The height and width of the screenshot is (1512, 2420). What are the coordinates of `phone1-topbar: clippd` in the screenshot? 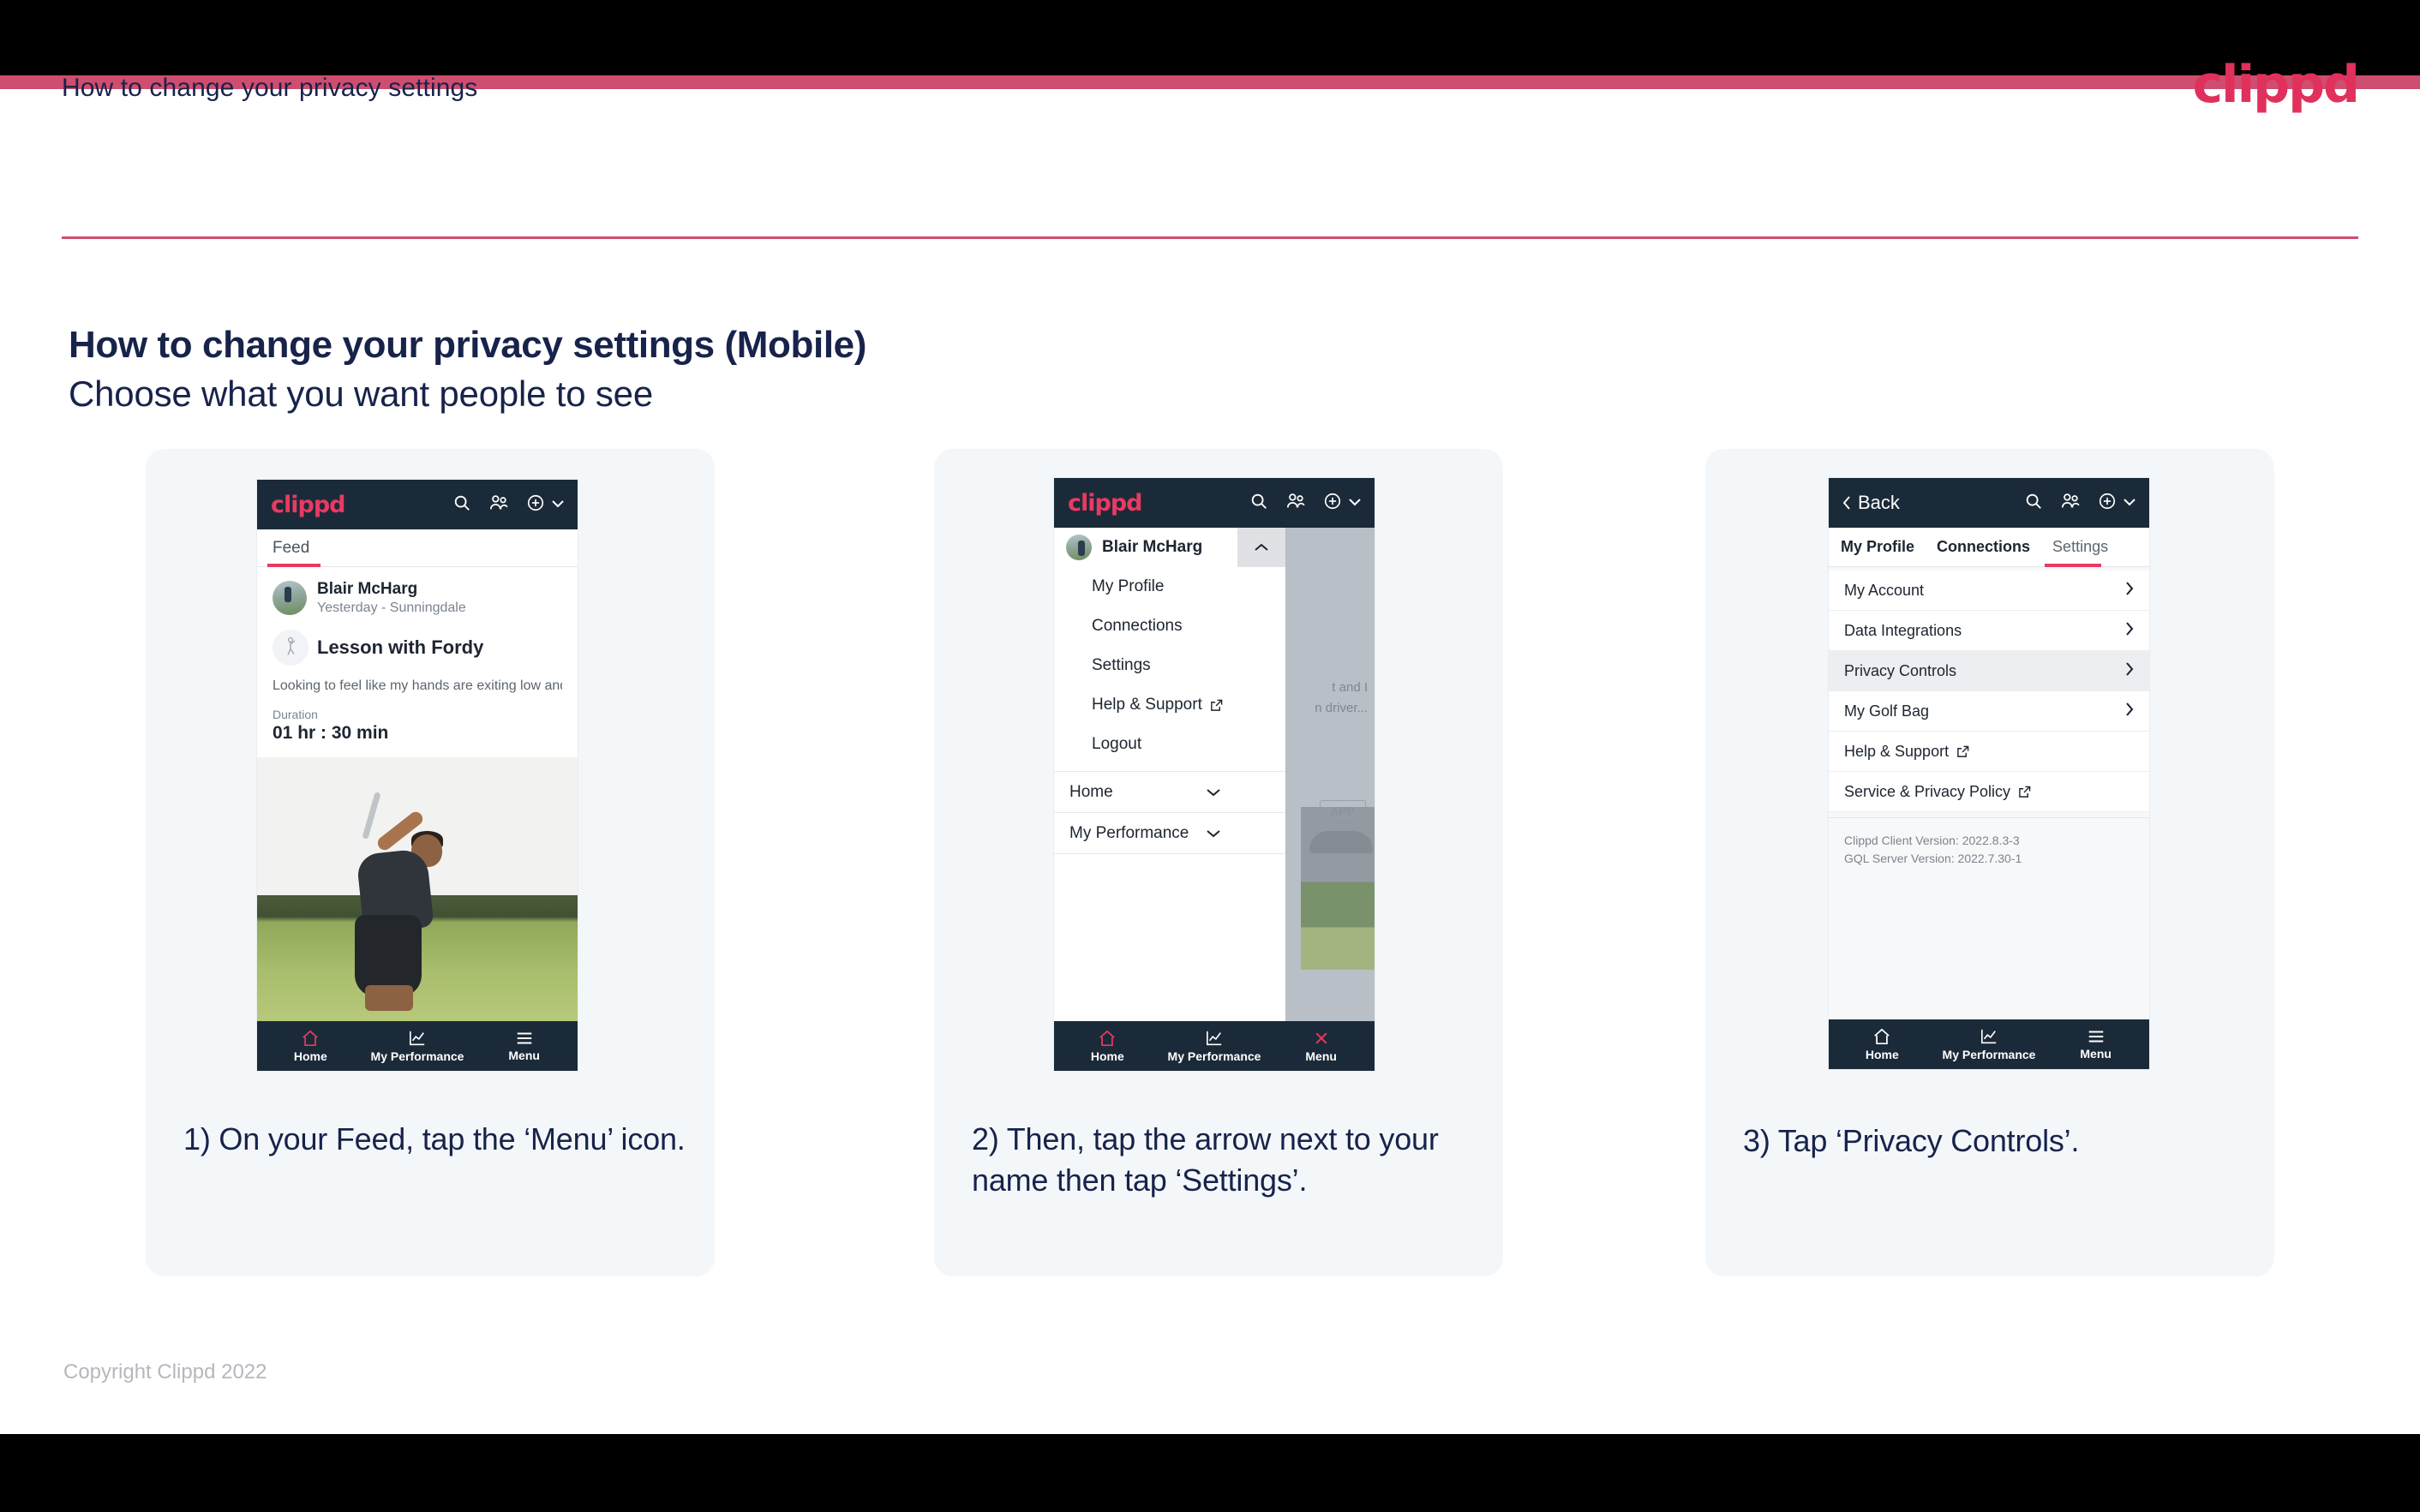 It's located at (417, 504).